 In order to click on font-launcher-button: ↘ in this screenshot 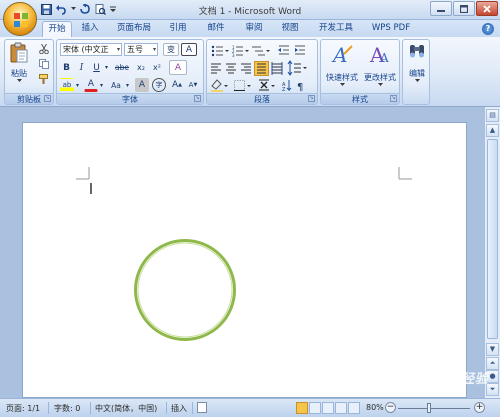, I will do `click(197, 98)`.